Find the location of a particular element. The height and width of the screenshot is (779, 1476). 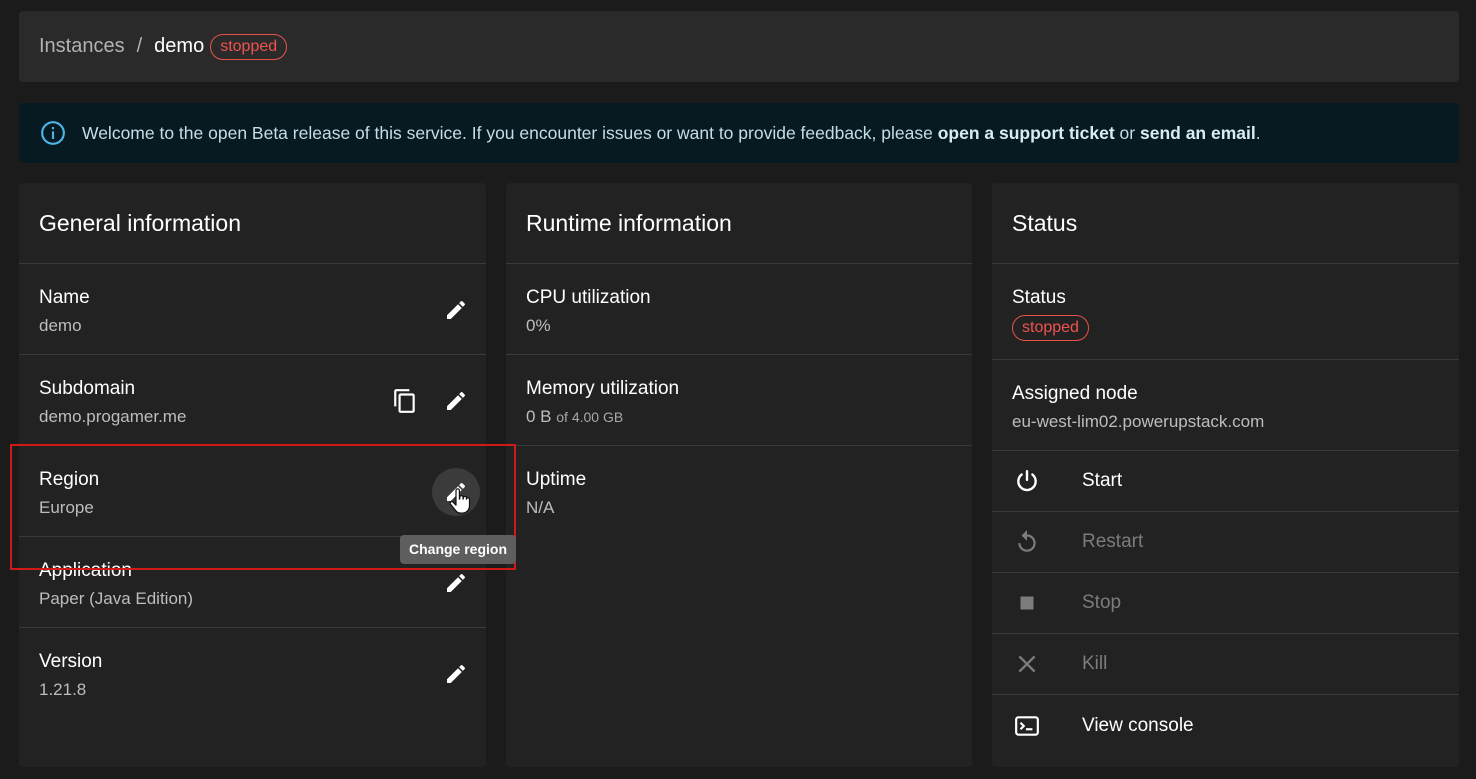

restart-action: Restart is located at coordinates (1225, 542).